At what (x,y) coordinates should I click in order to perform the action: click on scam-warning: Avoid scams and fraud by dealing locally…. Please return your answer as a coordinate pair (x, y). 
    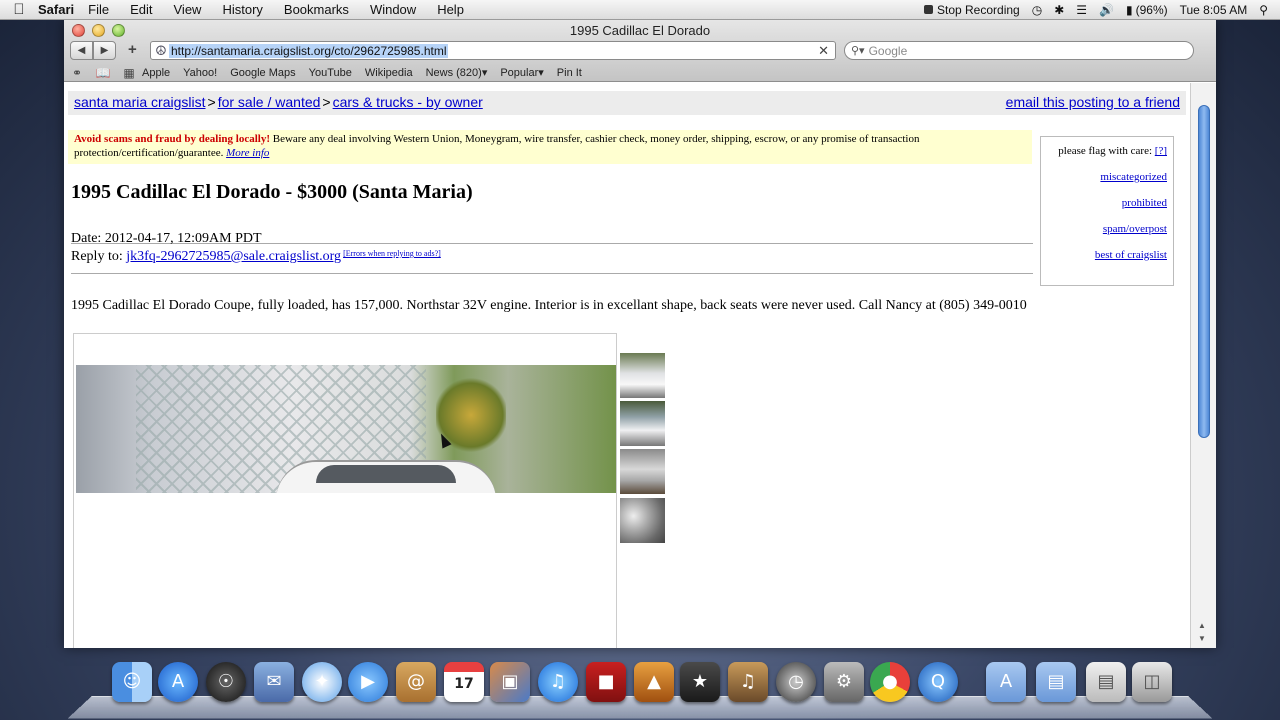
    Looking at the image, I should click on (550, 147).